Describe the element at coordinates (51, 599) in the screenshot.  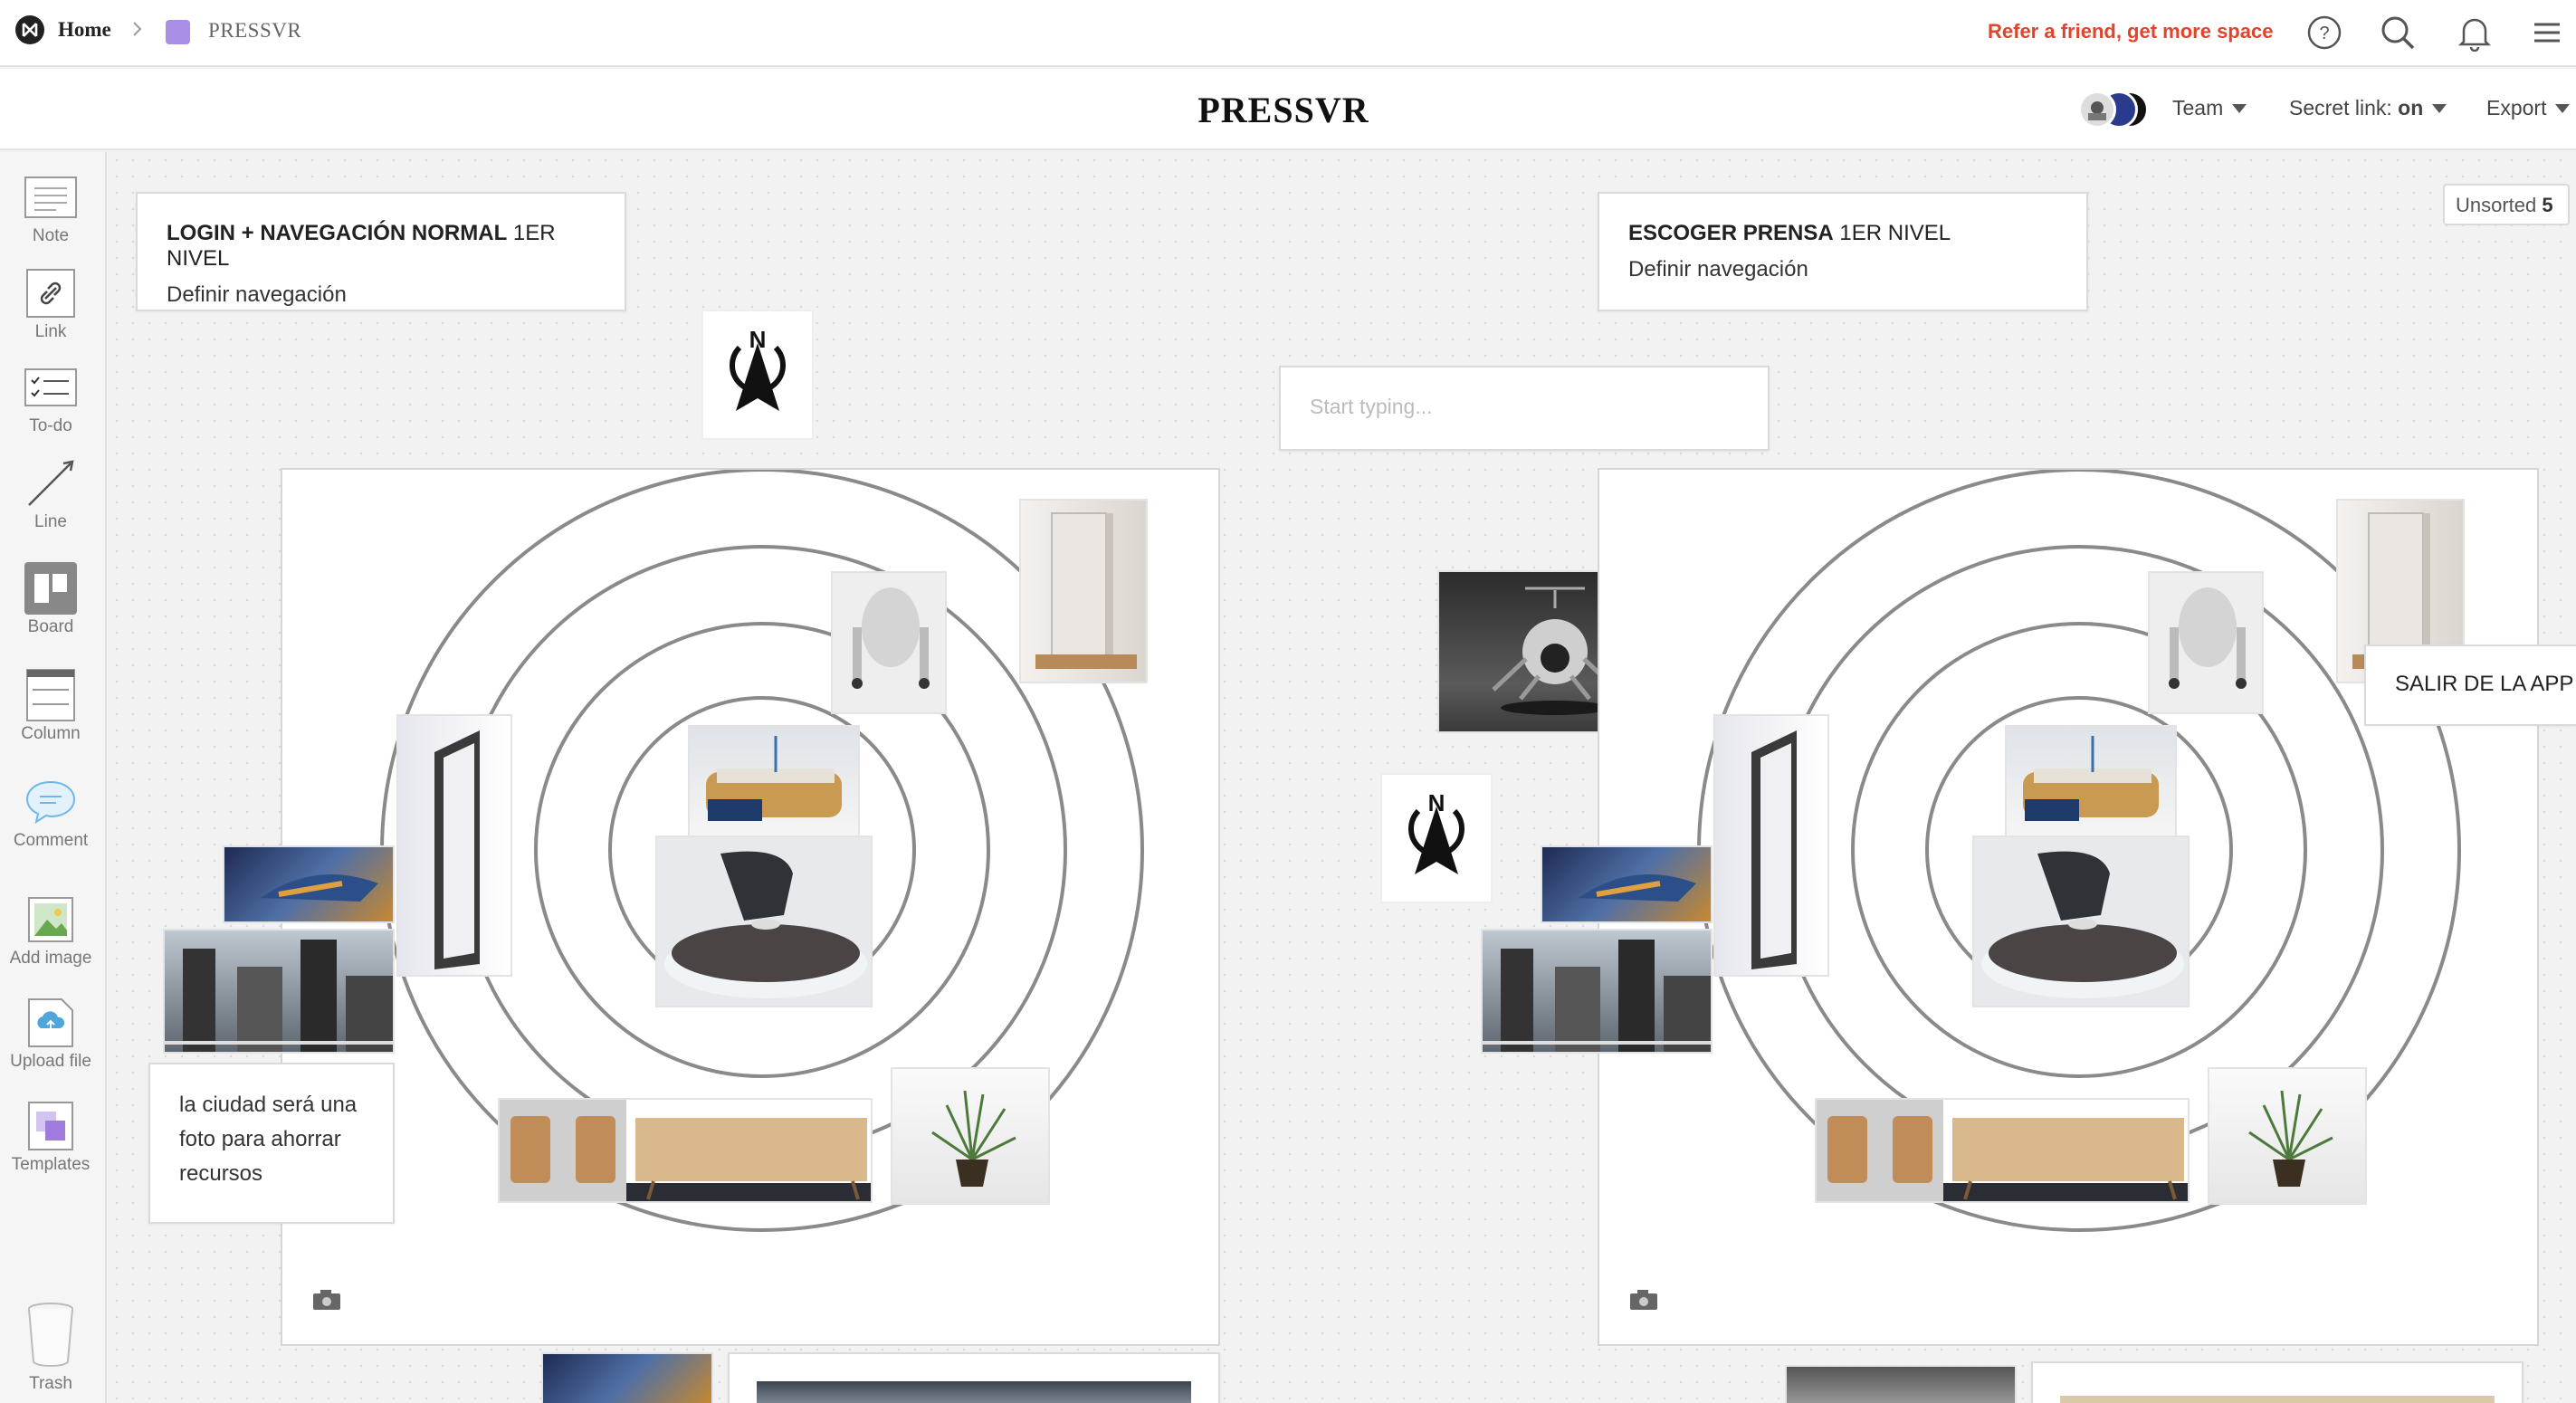
I see `tool-board: Board` at that location.